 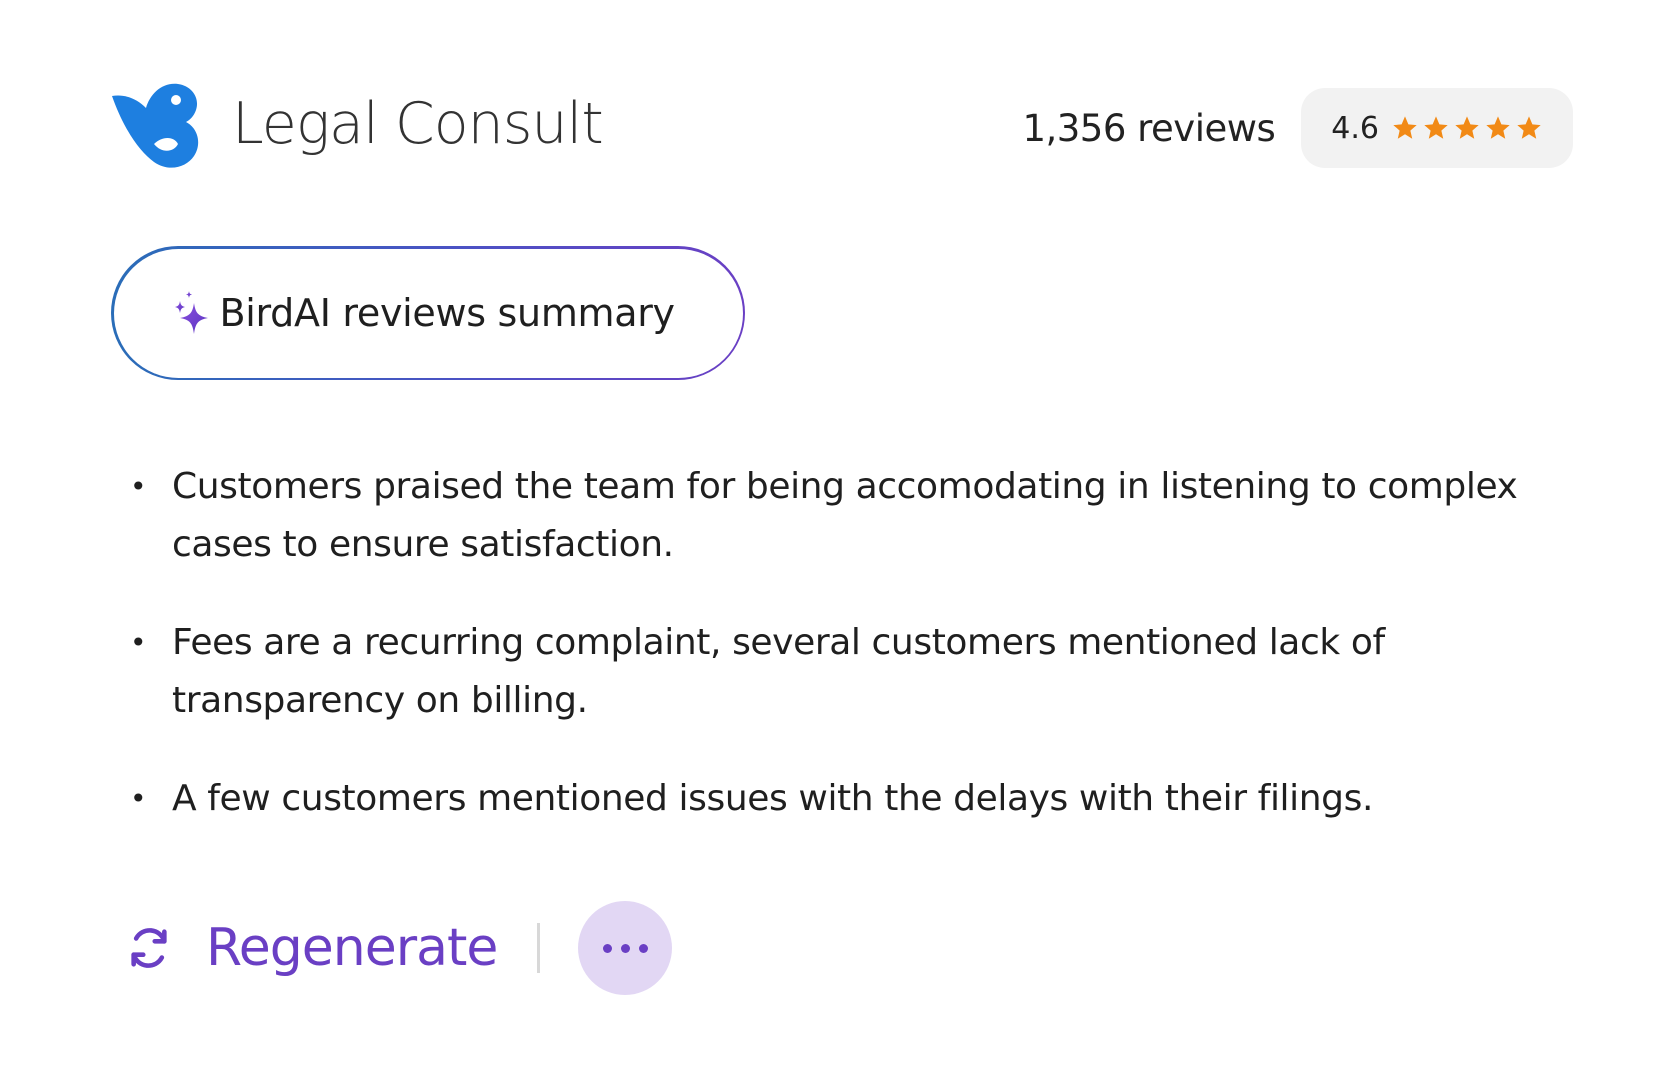 I want to click on brand-header: Legal Consult, so click(x=357, y=124).